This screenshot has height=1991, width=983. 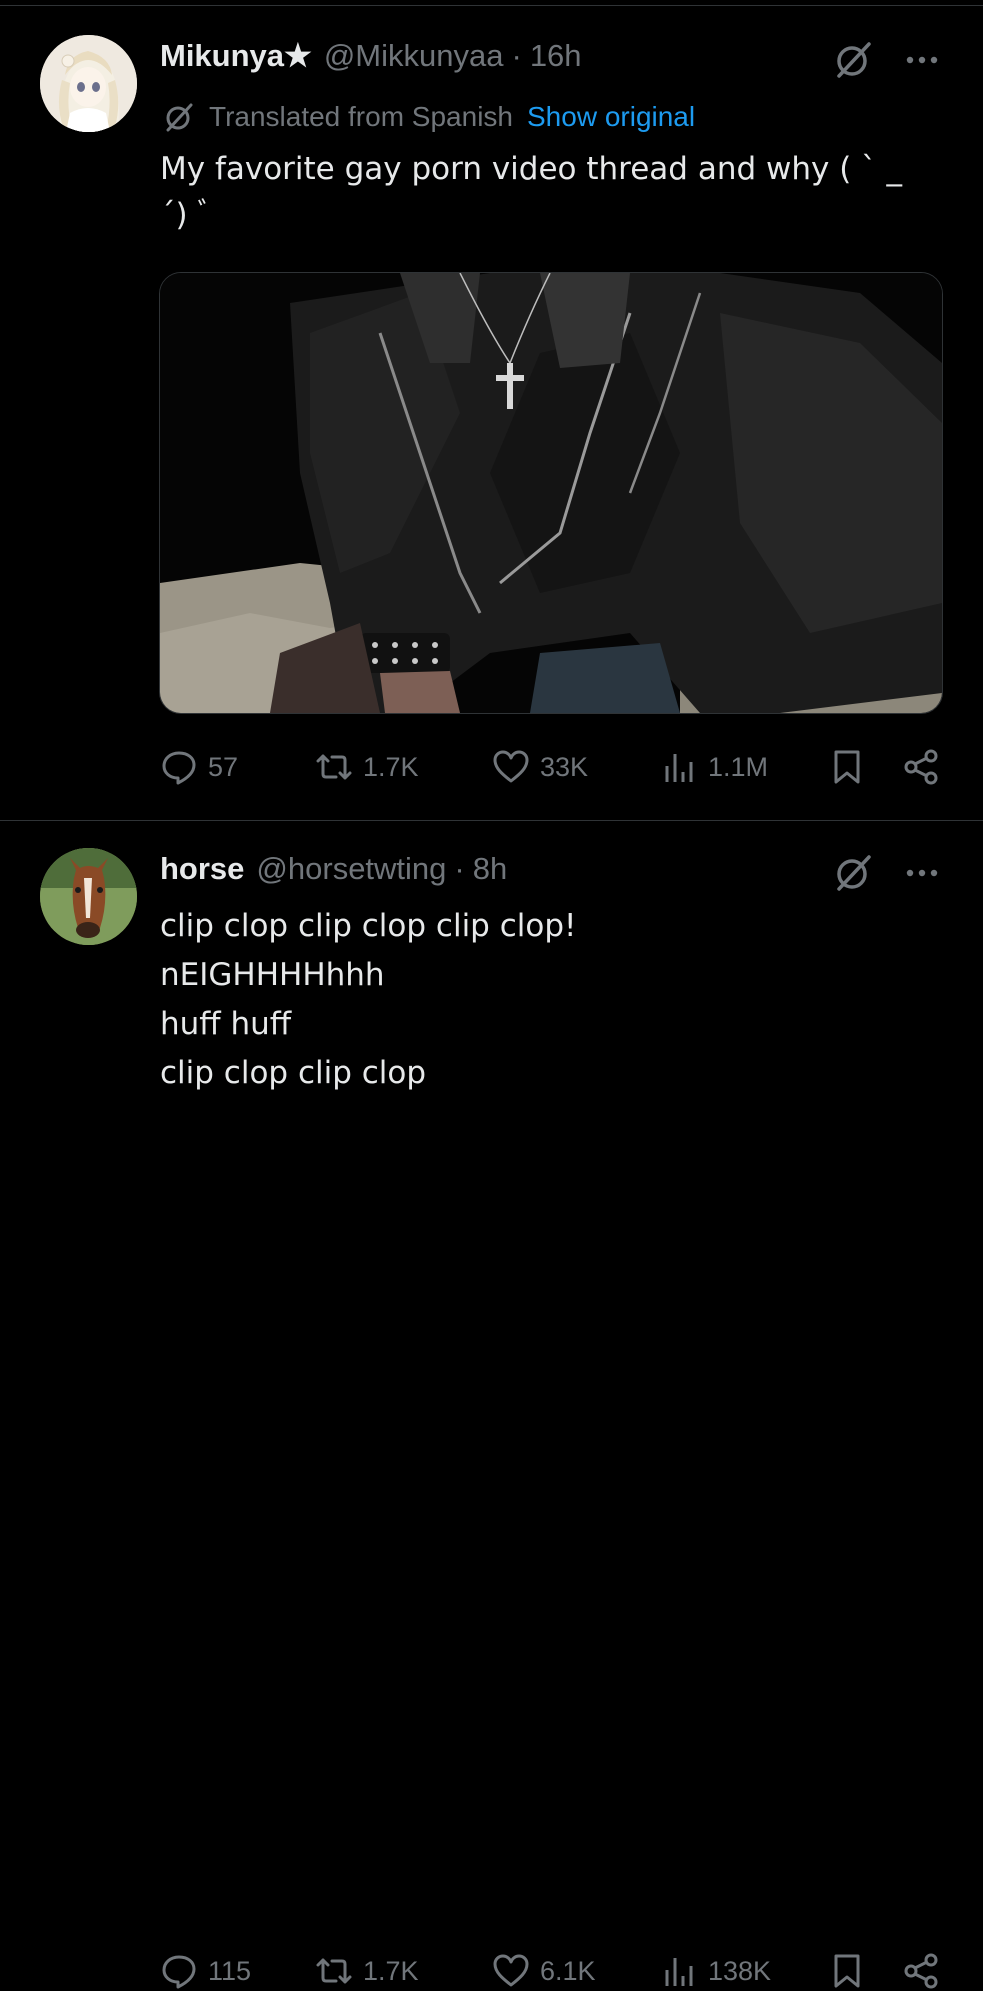 I want to click on translation-notice: Translated from Spanish Show original, so click(x=429, y=117).